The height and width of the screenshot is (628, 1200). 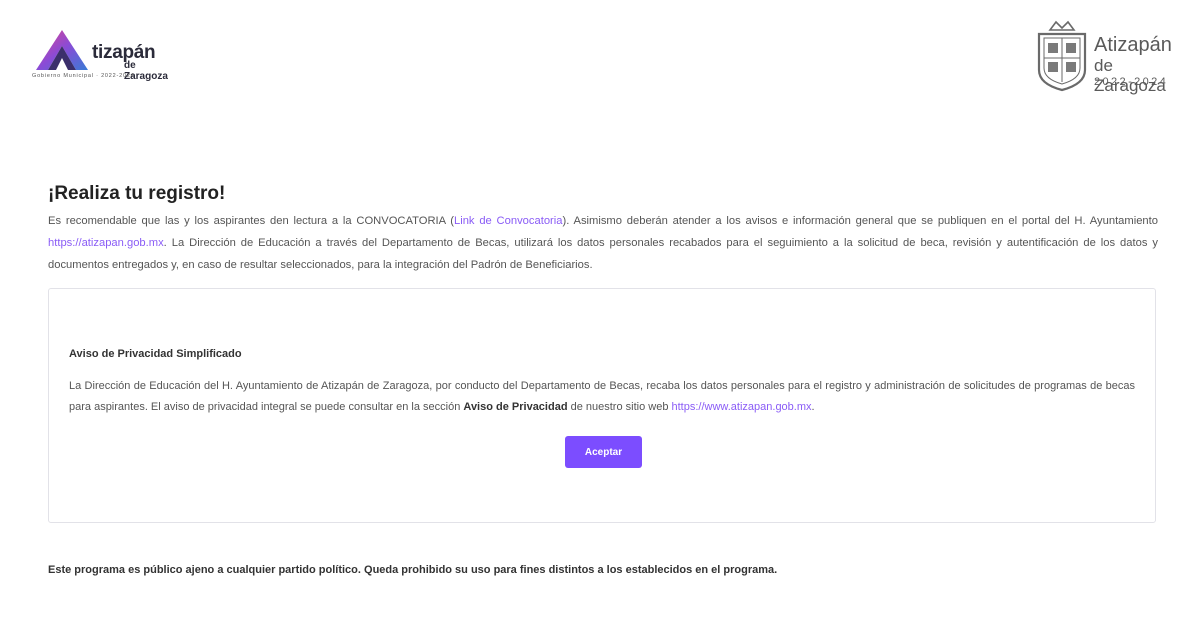 What do you see at coordinates (137, 193) in the screenshot?
I see `page-title: ¡Realiza tu registro!` at bounding box center [137, 193].